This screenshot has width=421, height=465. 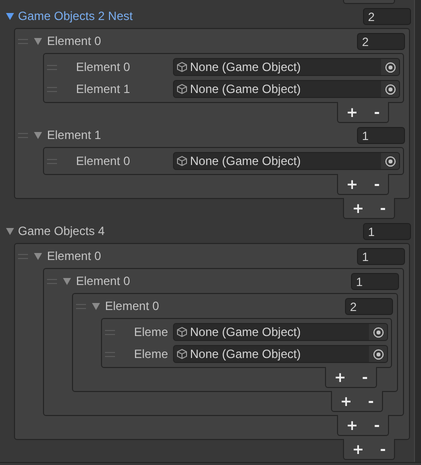 I want to click on field-label: Element 1, so click(x=104, y=89).